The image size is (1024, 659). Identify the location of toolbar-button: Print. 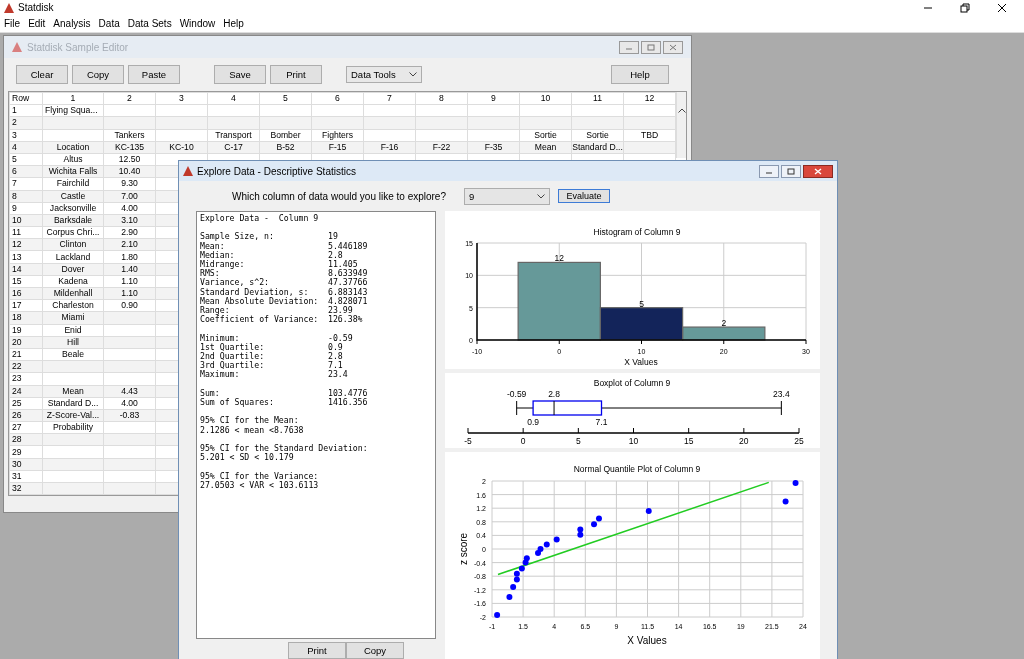
(296, 74).